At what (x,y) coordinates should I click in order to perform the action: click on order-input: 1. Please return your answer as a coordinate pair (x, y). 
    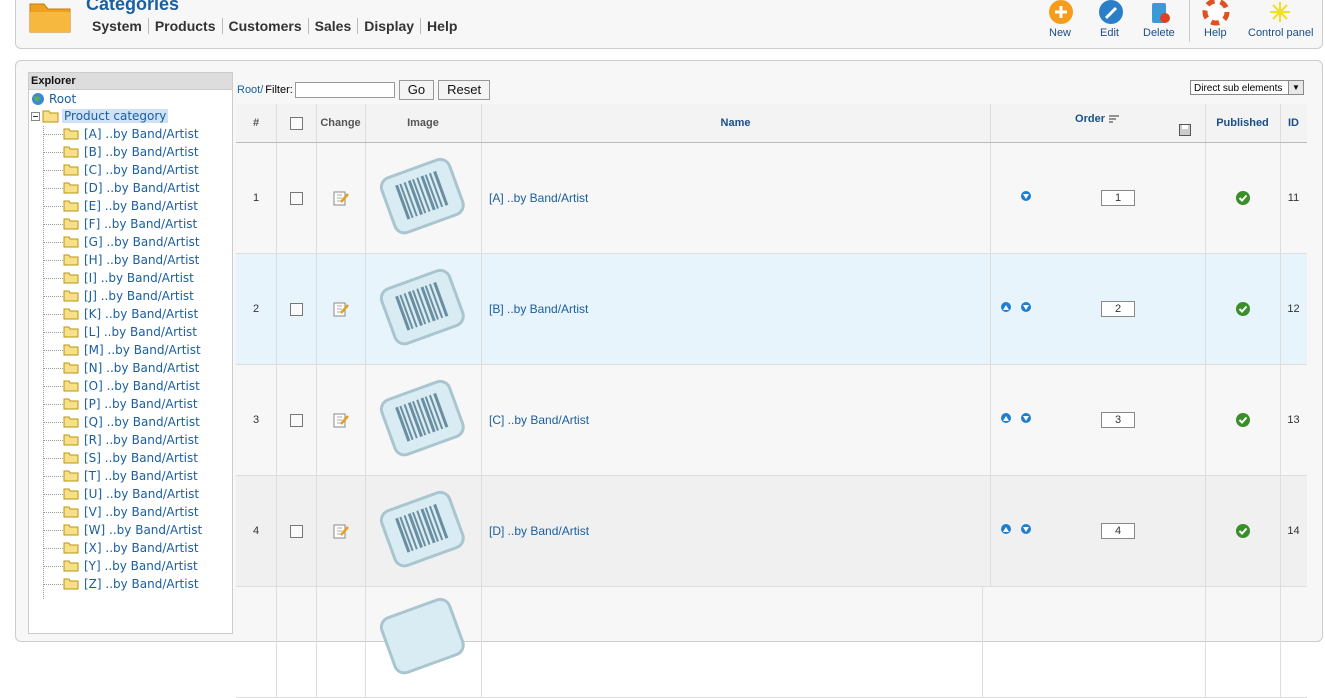
    Looking at the image, I should click on (1118, 198).